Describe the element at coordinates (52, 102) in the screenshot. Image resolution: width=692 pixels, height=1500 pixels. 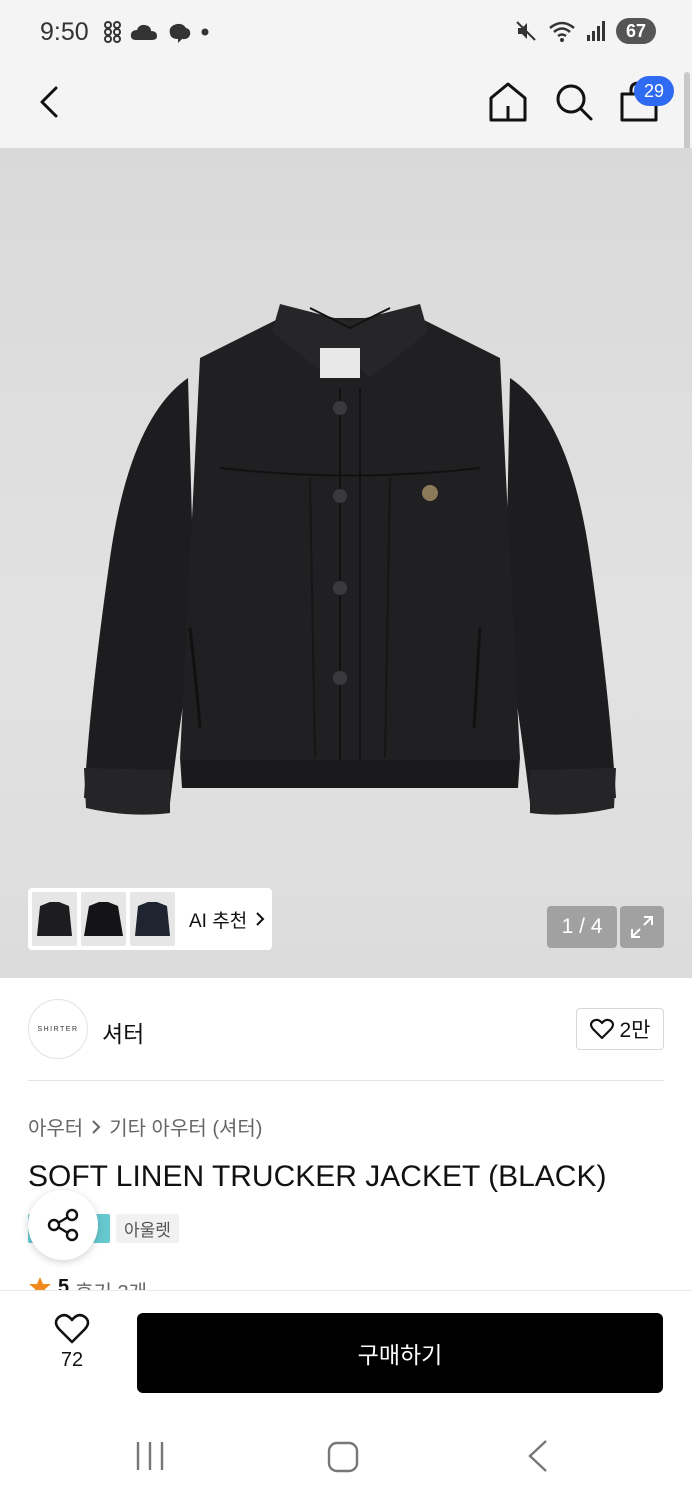
I see `back-button` at that location.